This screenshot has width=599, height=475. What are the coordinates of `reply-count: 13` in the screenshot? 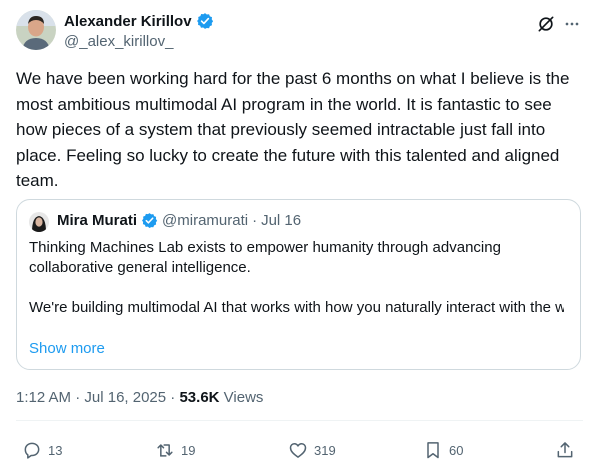 It's located at (55, 450).